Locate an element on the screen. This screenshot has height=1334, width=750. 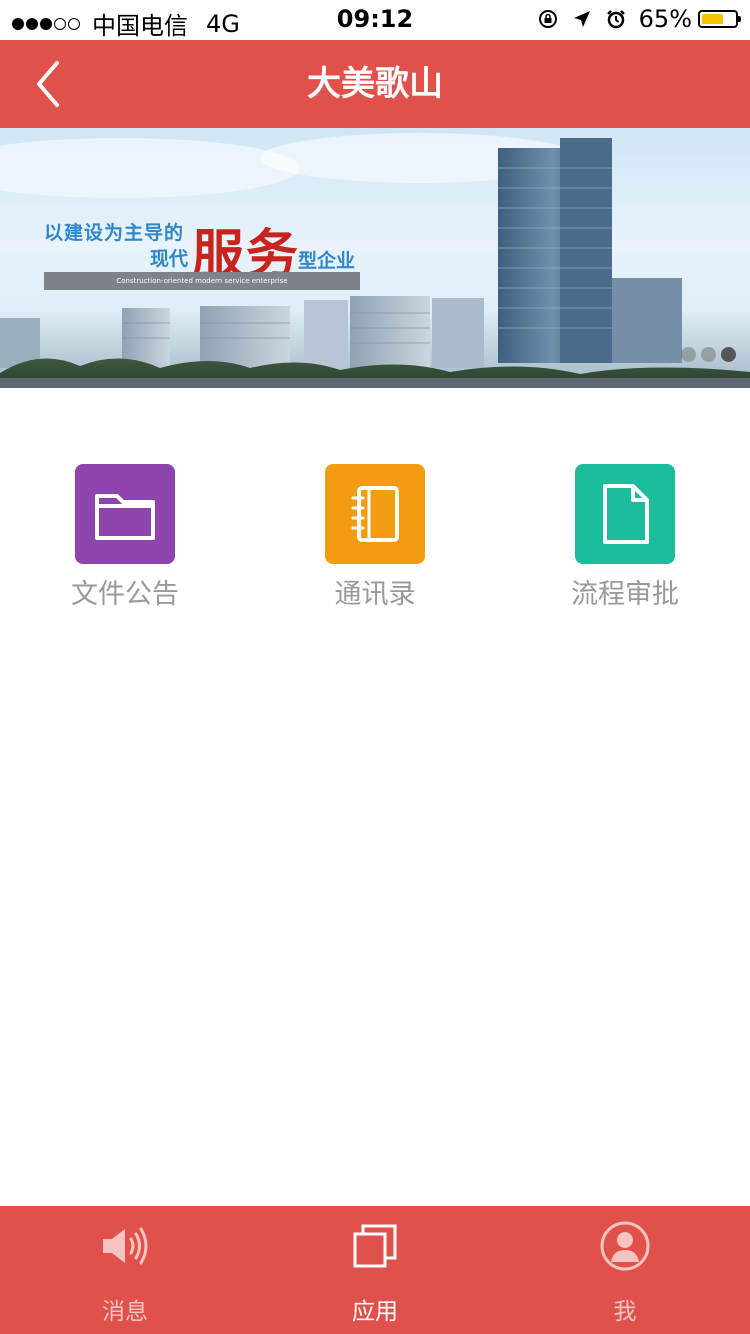
navigation-bar: 大美歌山 is located at coordinates (375, 84).